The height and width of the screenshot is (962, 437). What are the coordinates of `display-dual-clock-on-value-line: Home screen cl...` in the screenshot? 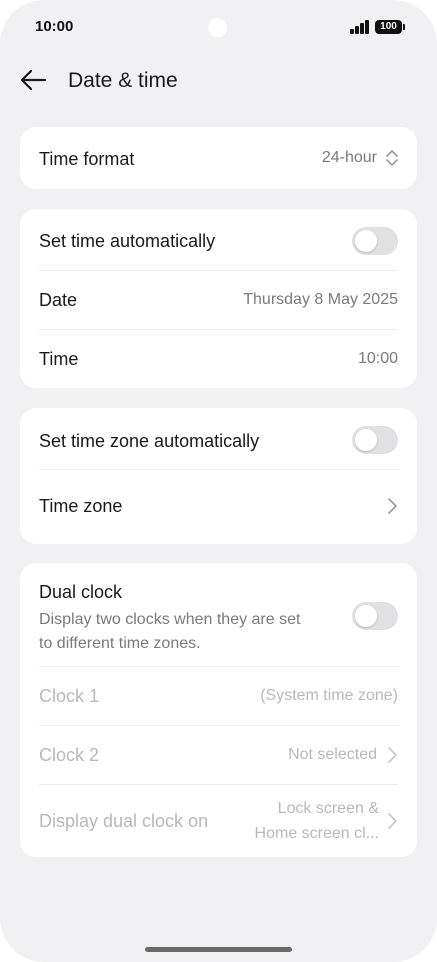 It's located at (316, 833).